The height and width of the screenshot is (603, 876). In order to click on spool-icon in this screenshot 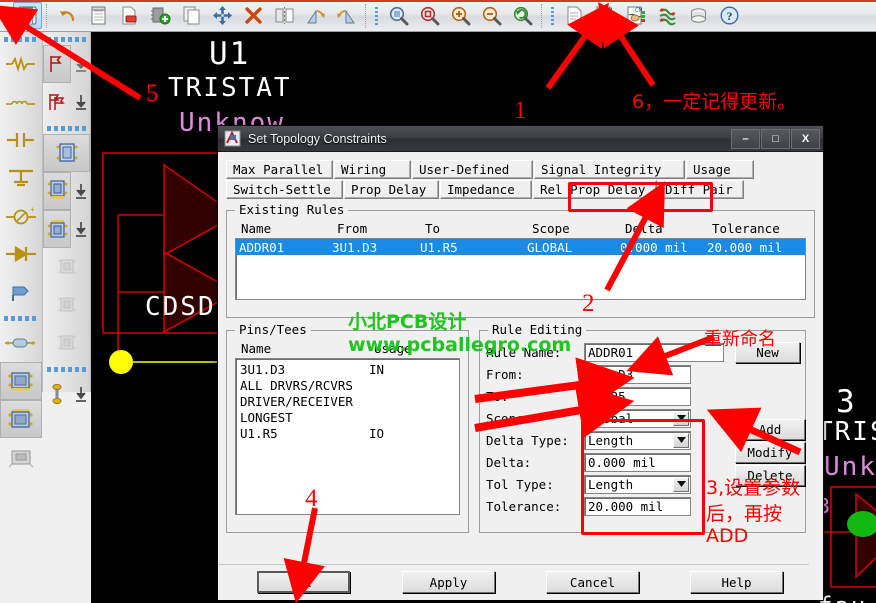, I will do `click(698, 15)`.